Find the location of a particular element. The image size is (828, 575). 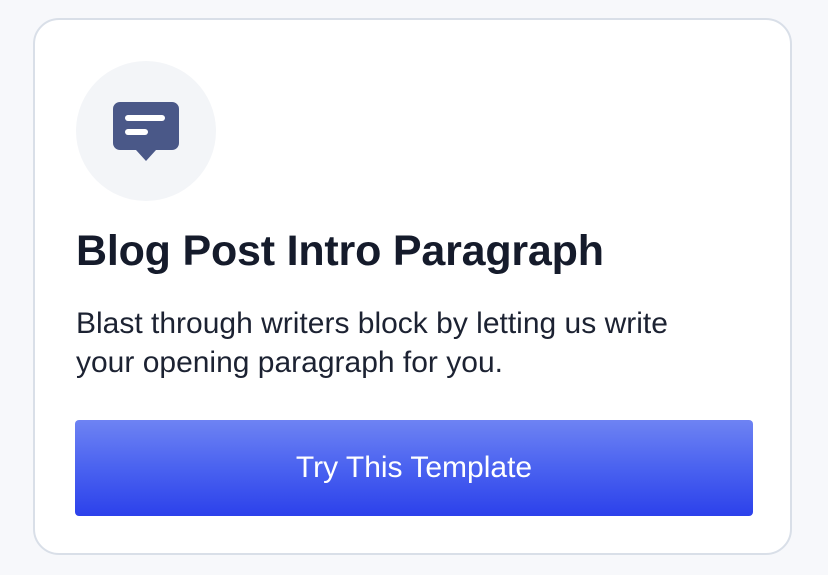

chat-bubble-icon is located at coordinates (146, 131).